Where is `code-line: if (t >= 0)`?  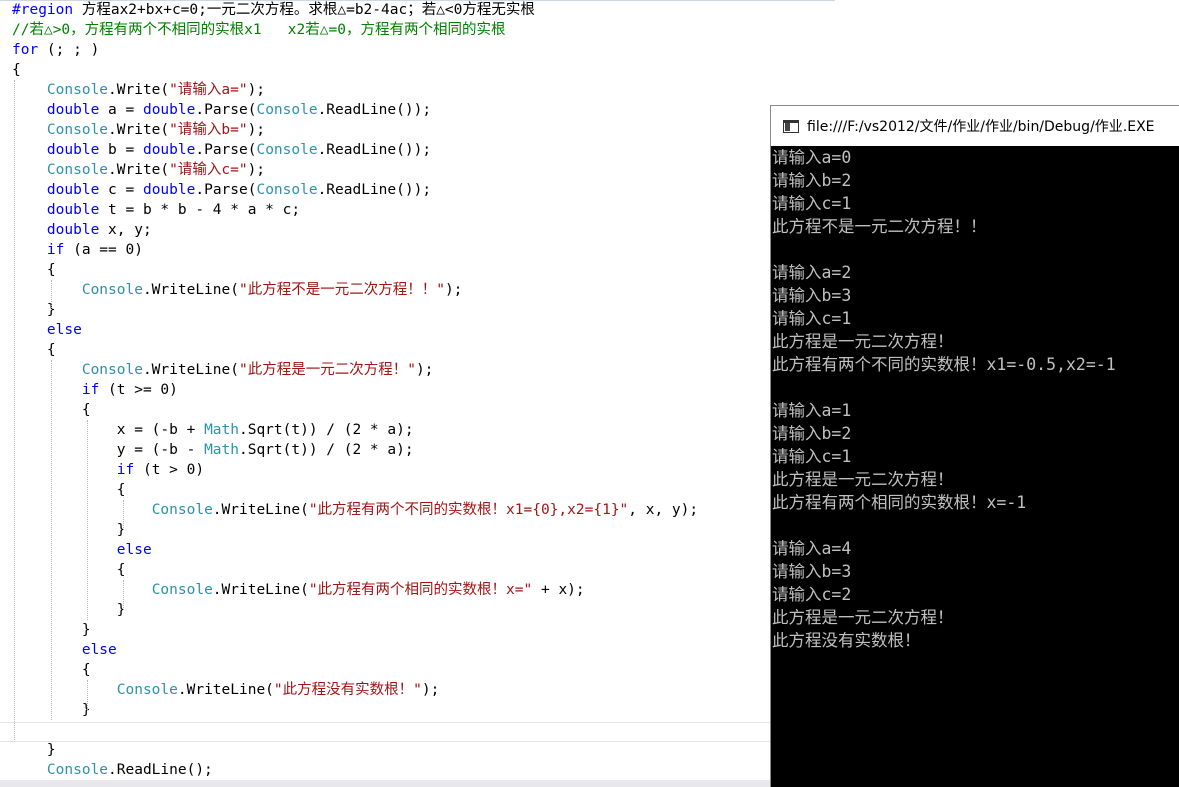 code-line: if (t >= 0) is located at coordinates (95, 390).